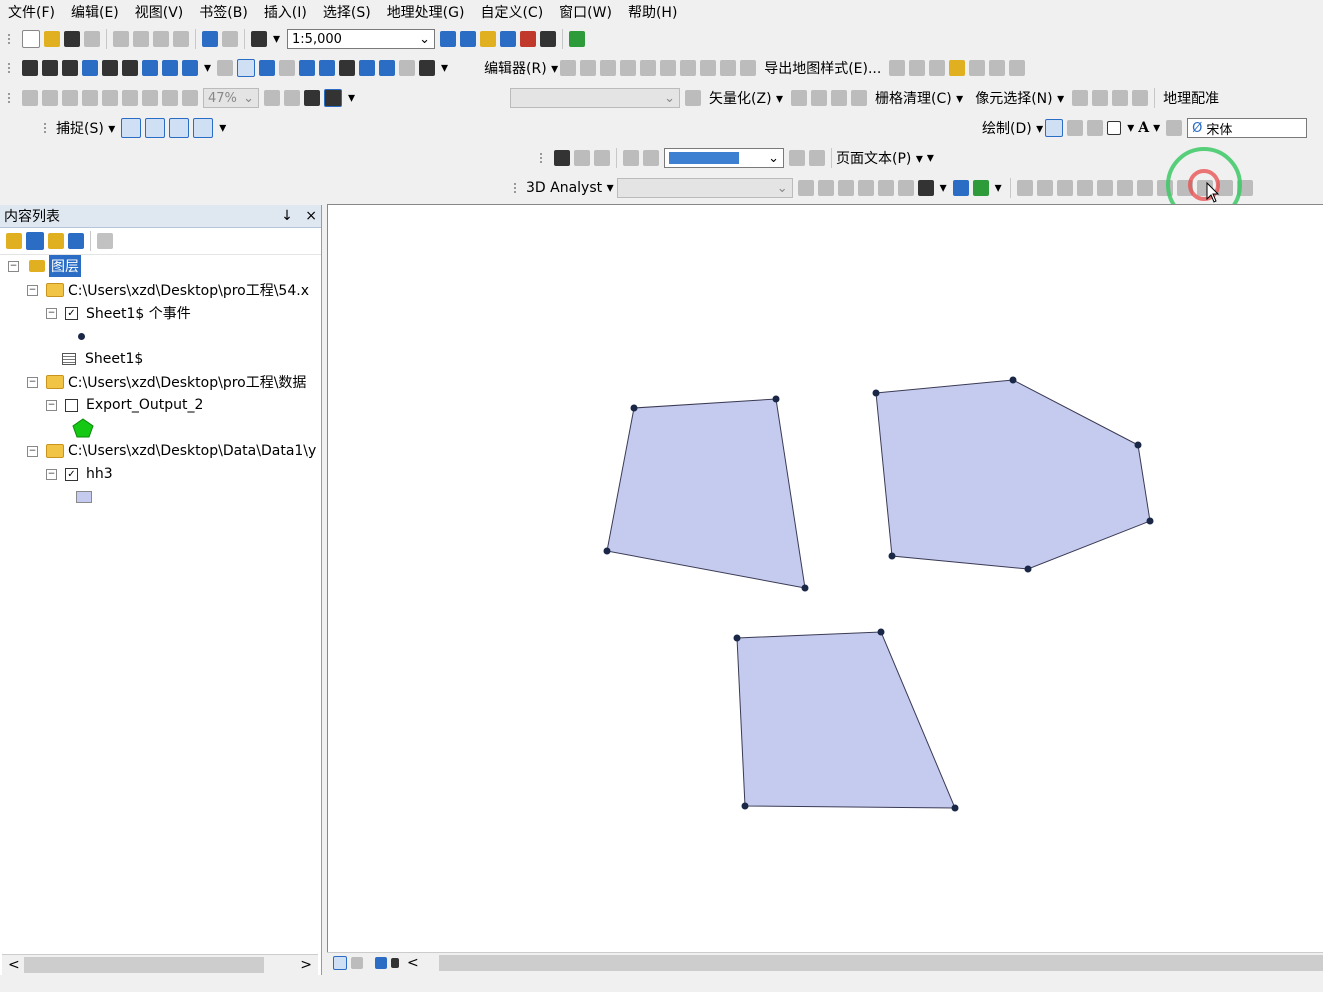  What do you see at coordinates (267, 68) in the screenshot?
I see `identify-icon` at bounding box center [267, 68].